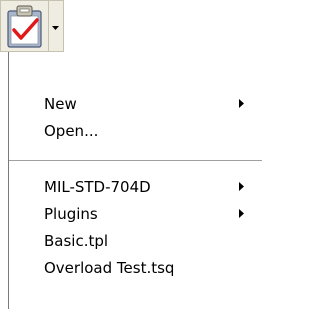 The height and width of the screenshot is (309, 320). Describe the element at coordinates (135, 241) in the screenshot. I see `menu-item-basic-tpl: Basic.tpl` at that location.